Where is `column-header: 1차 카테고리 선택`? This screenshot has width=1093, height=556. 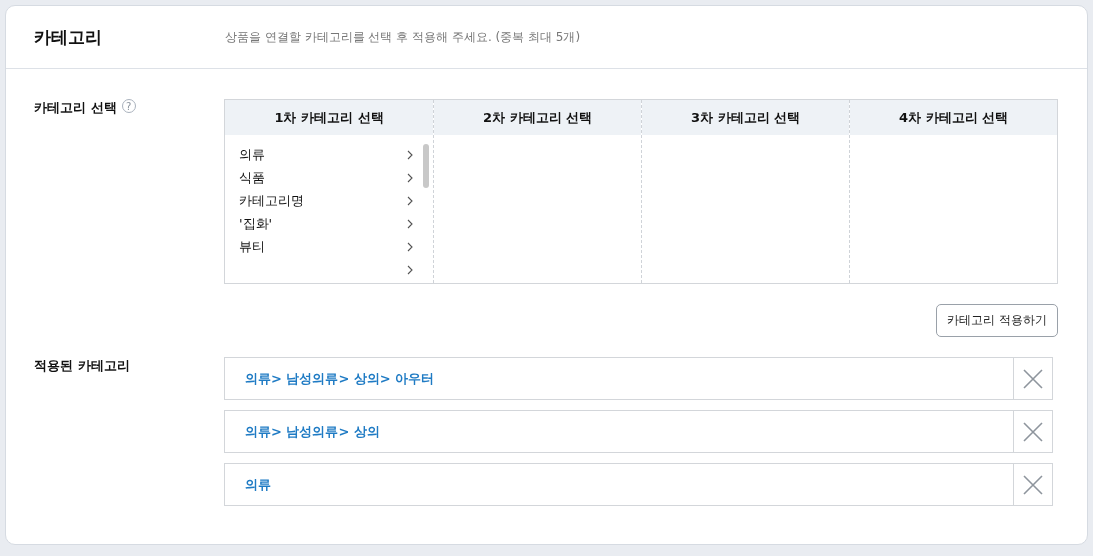
column-header: 1차 카테고리 선택 is located at coordinates (329, 117).